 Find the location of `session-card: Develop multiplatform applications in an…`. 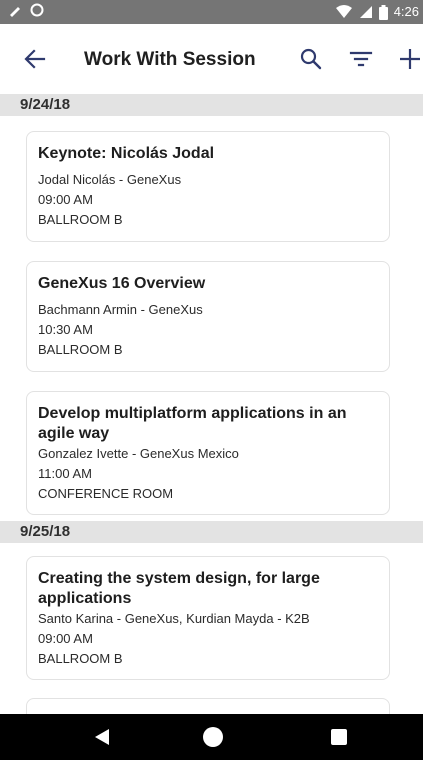

session-card: Develop multiplatform applications in an… is located at coordinates (208, 453).